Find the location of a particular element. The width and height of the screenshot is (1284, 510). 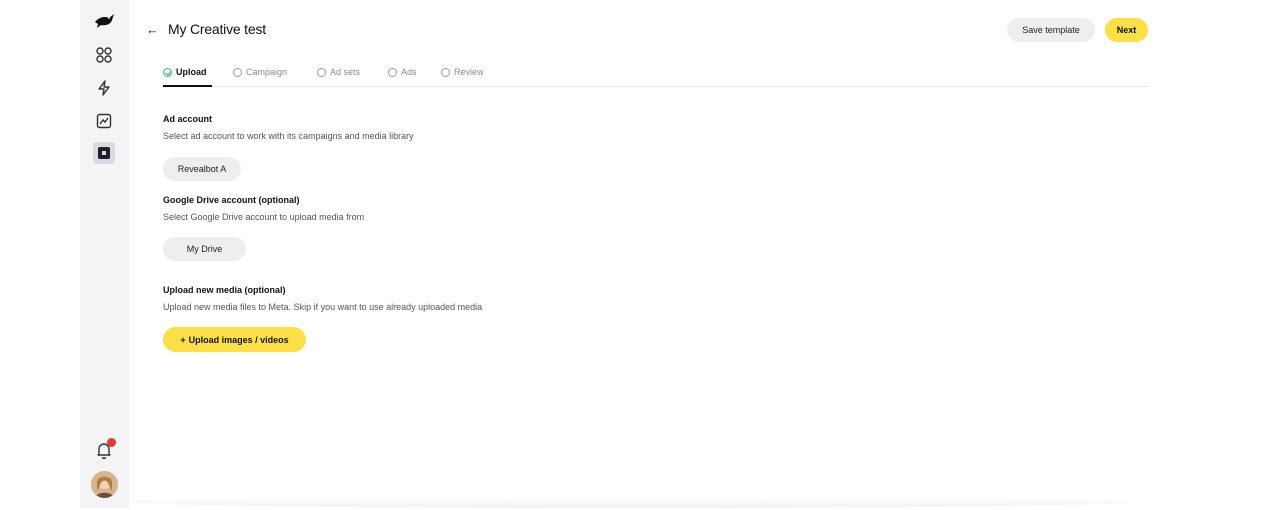

tab-ads: Ads is located at coordinates (402, 72).